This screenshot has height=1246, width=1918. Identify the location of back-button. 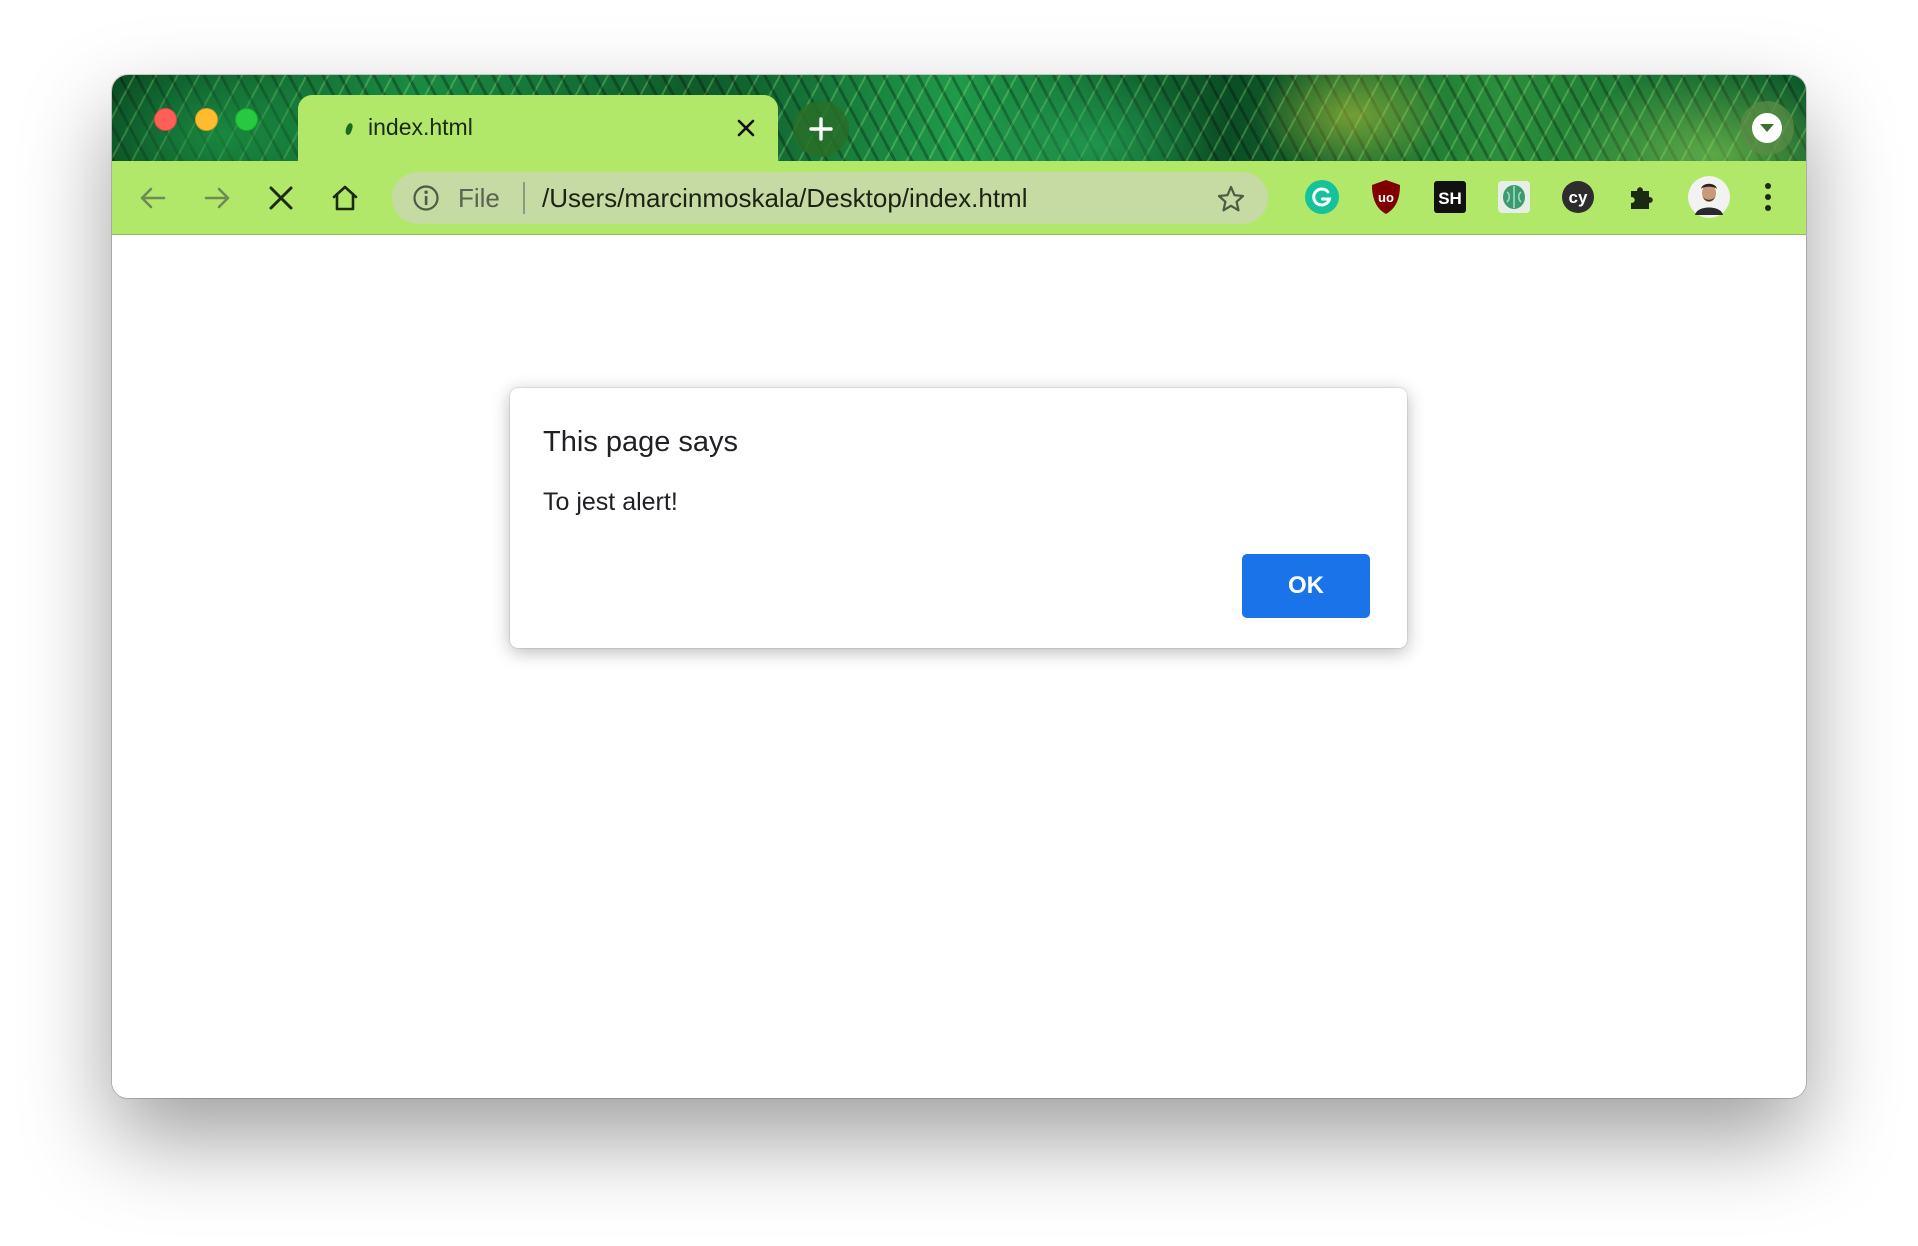
(153, 198).